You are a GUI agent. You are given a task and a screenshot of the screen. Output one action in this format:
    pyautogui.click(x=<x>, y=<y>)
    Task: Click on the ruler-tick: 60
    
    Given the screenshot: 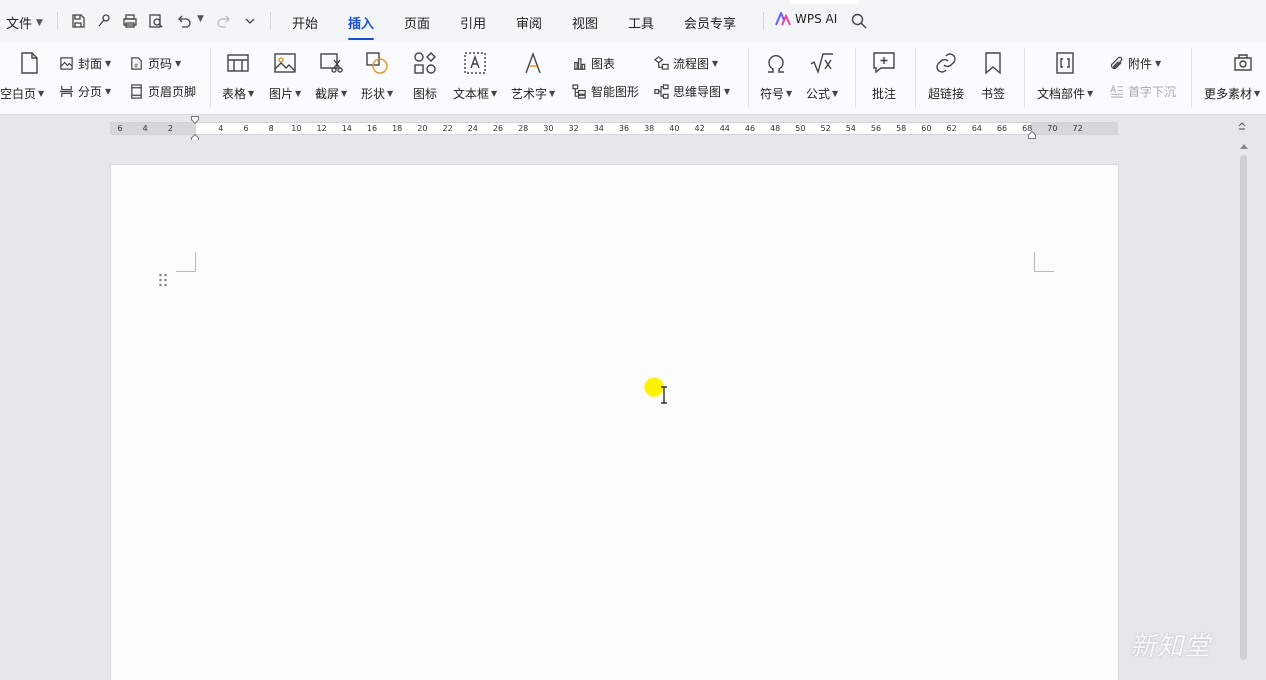 What is the action you would take?
    pyautogui.click(x=926, y=128)
    